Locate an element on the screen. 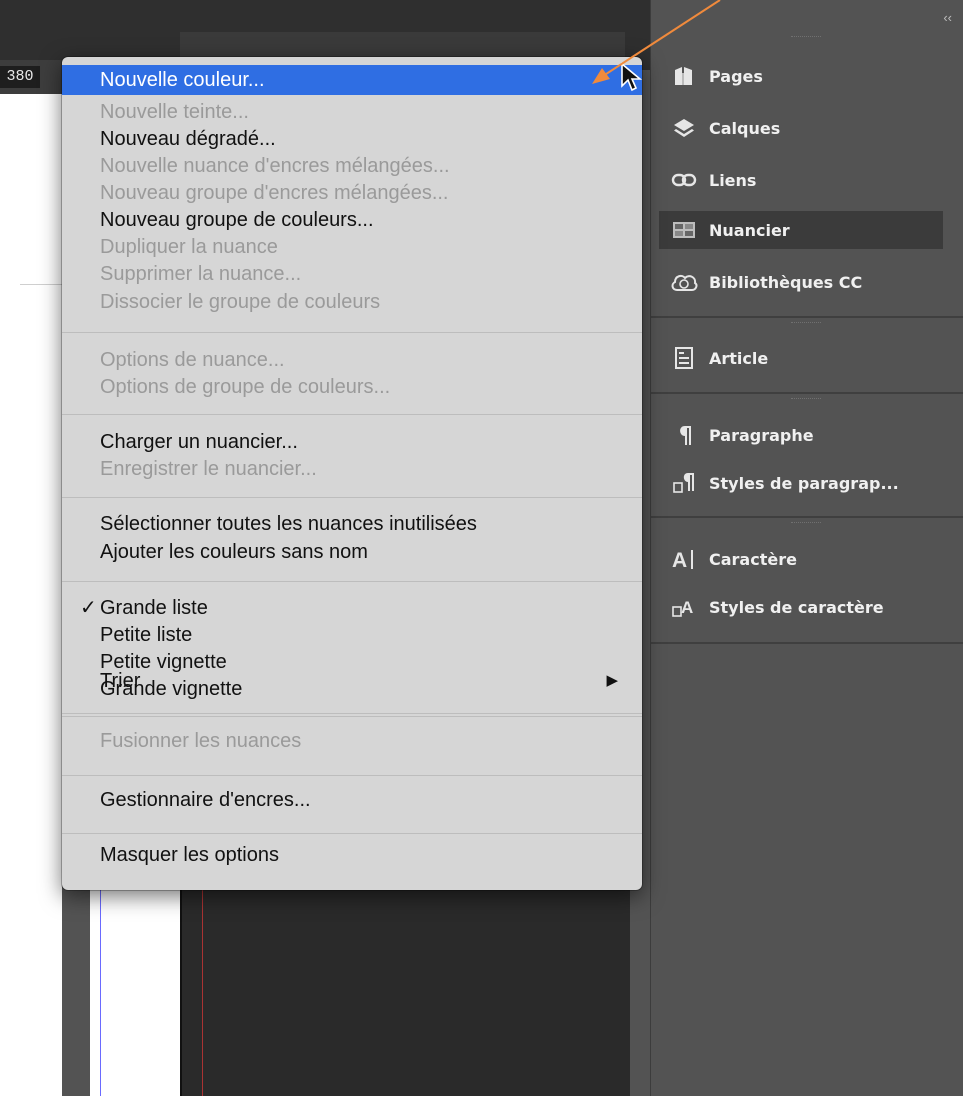  panel-item-cc-libraries: Bibliothèques CC is located at coordinates (801, 282).